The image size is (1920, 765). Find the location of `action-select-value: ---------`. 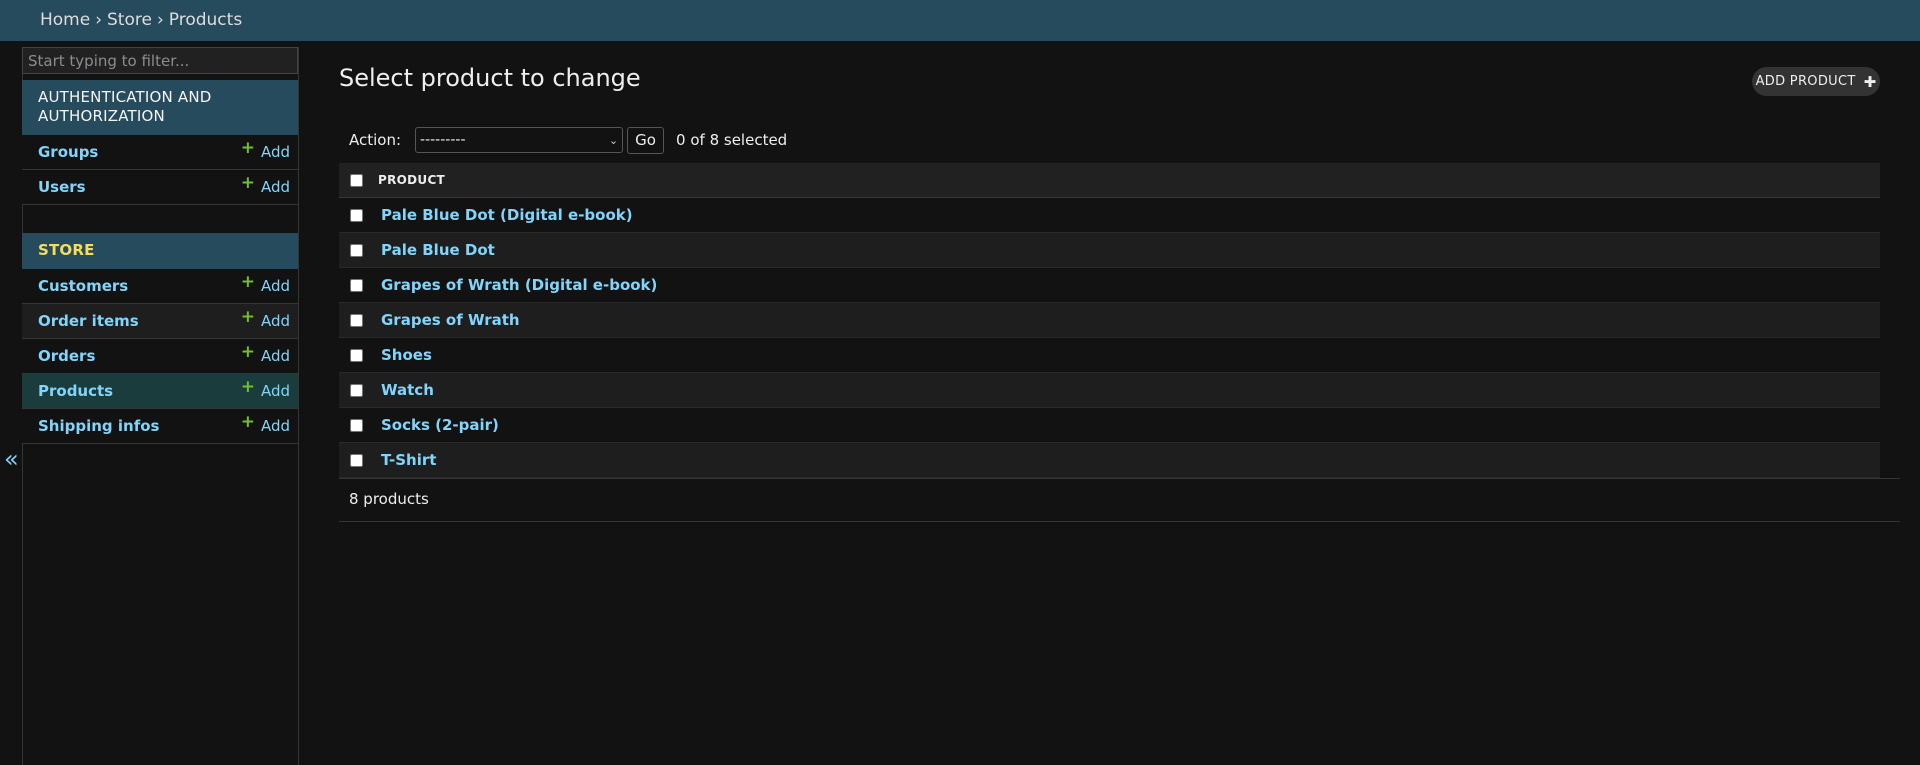

action-select-value: --------- is located at coordinates (443, 140).